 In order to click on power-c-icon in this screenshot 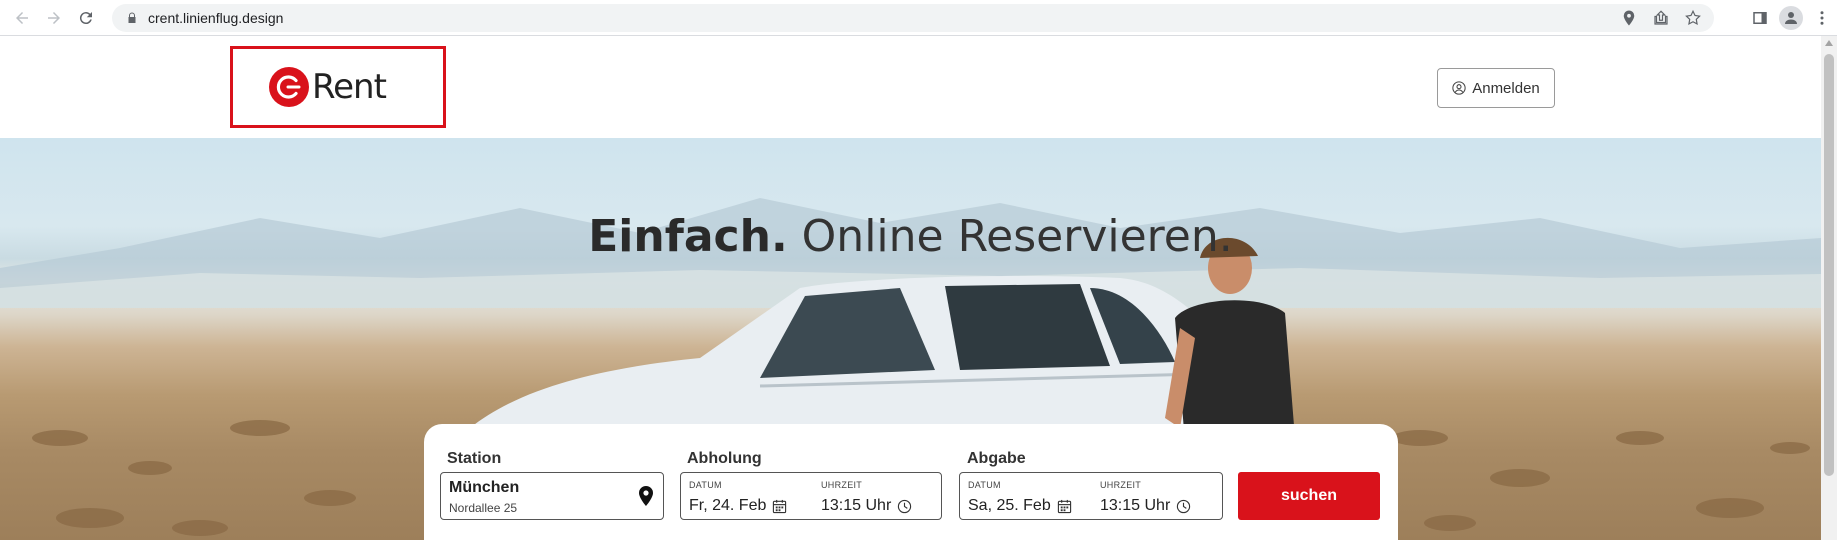, I will do `click(288, 87)`.